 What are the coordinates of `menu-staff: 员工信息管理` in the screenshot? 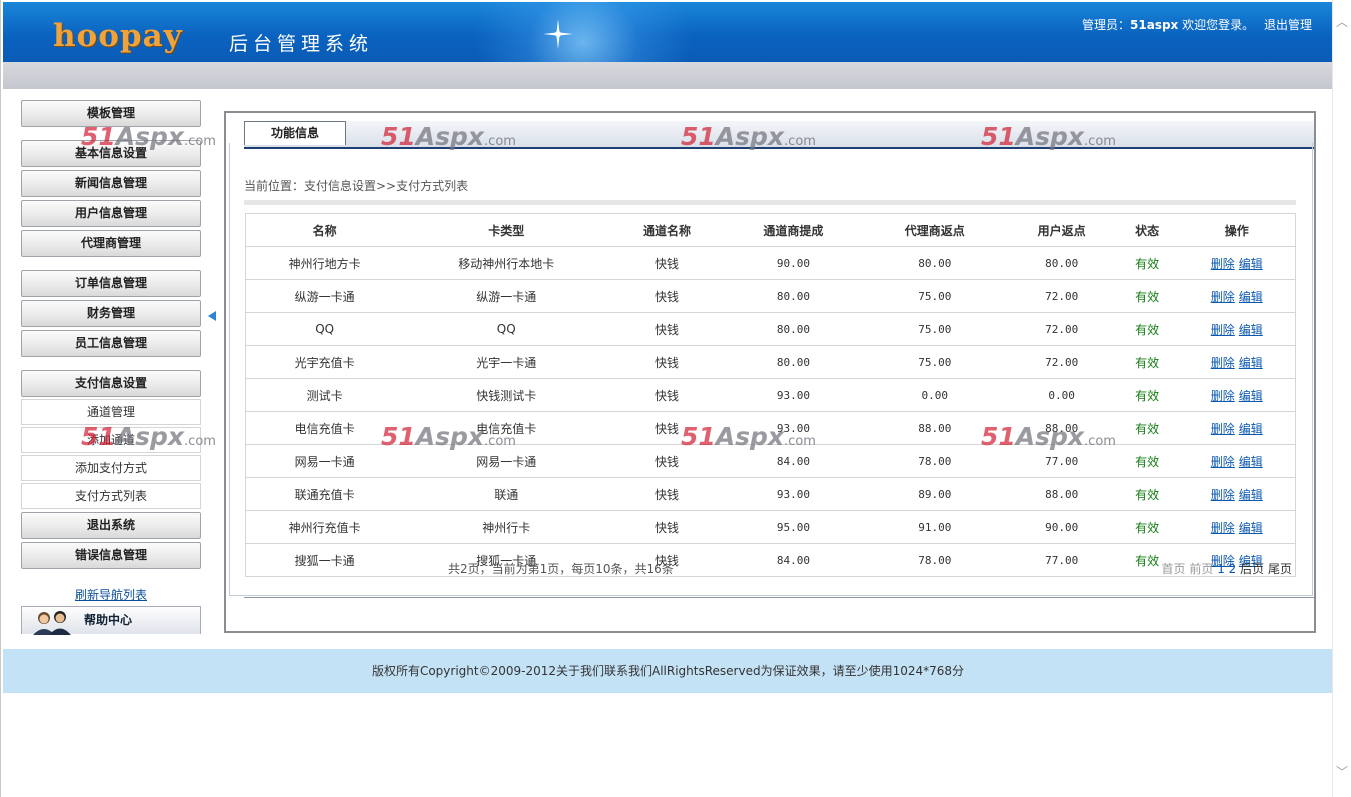 It's located at (111, 343).